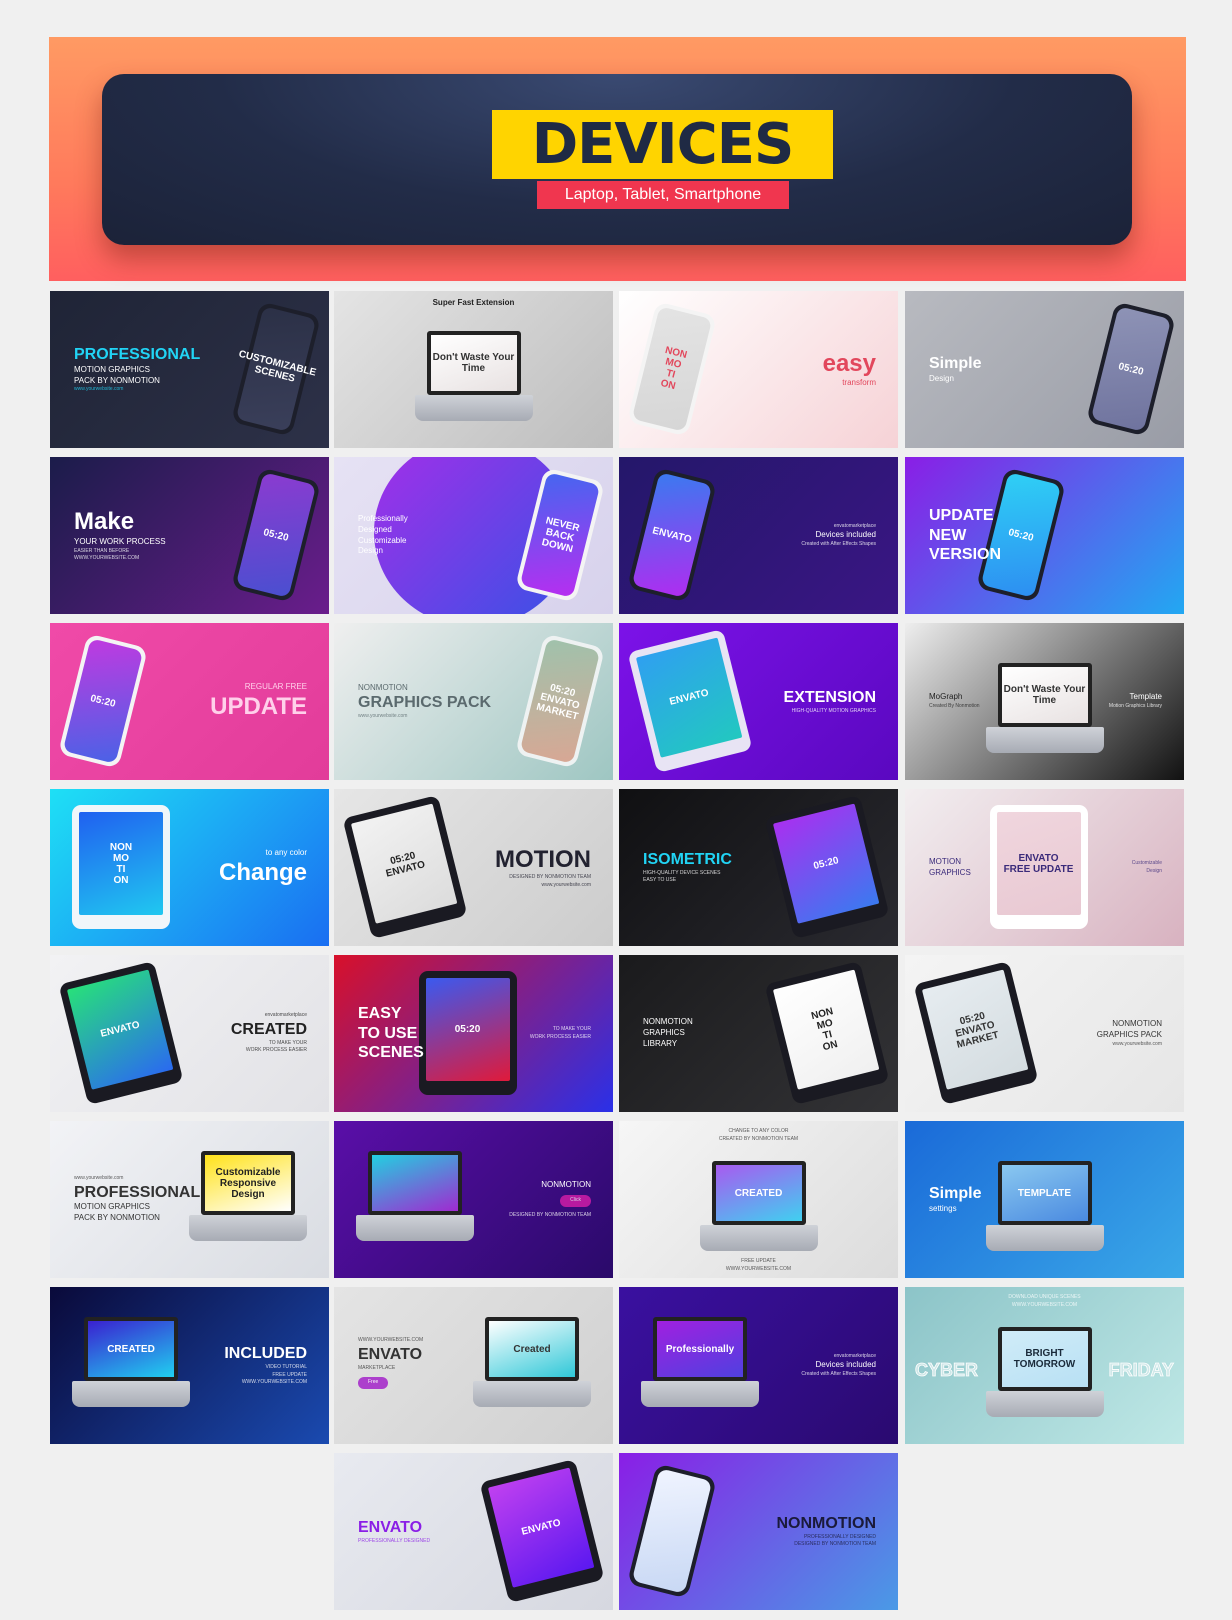 This screenshot has height=1620, width=1232. Describe the element at coordinates (838, 543) in the screenshot. I see `text-line: Created with After Effects Shapes` at that location.